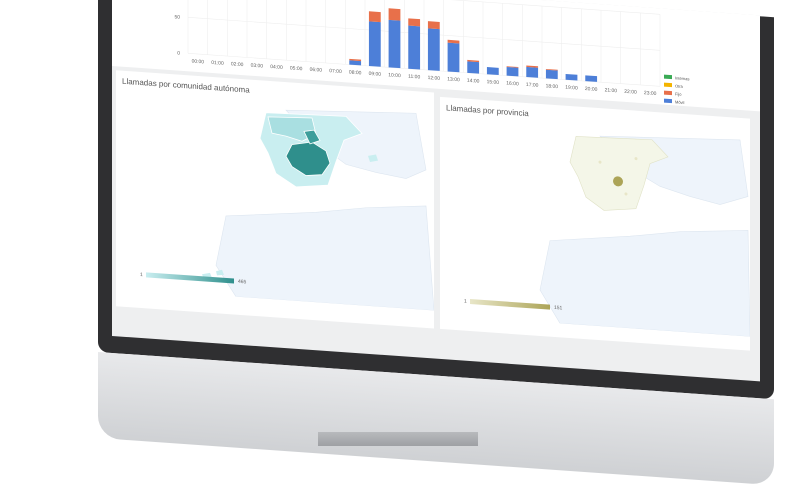  I want to click on bar-fijo-09:00, so click(374, 17).